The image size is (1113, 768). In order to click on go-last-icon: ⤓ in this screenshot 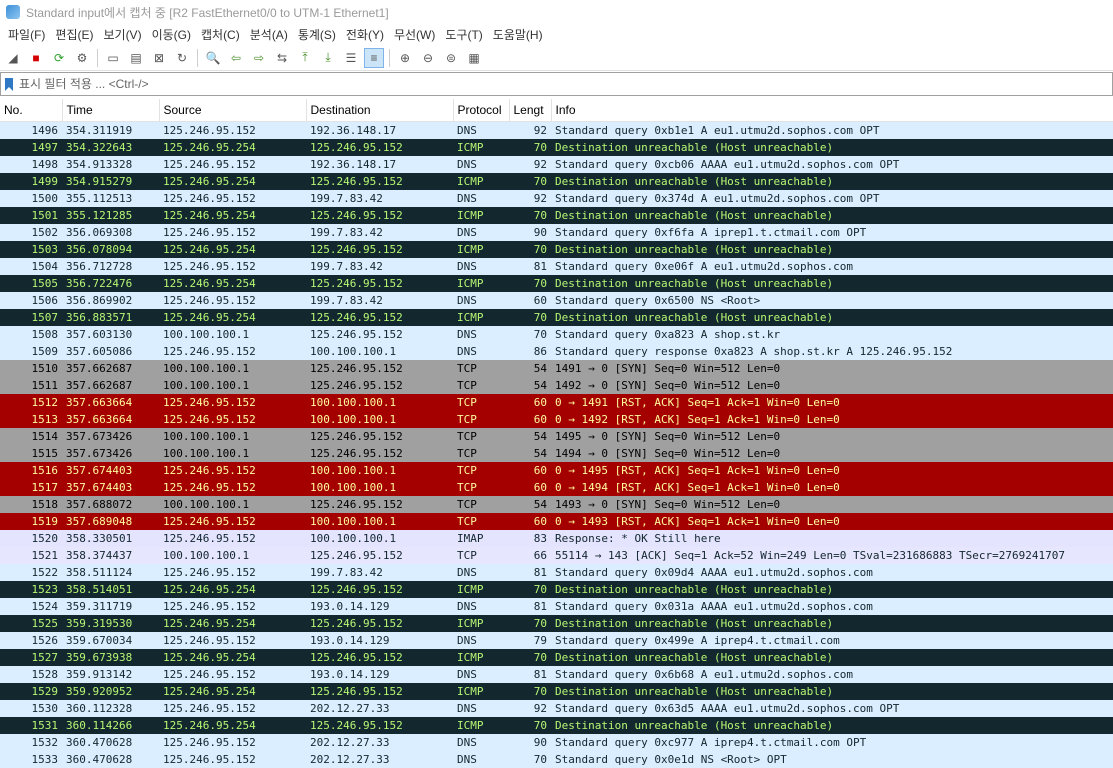, I will do `click(328, 58)`.